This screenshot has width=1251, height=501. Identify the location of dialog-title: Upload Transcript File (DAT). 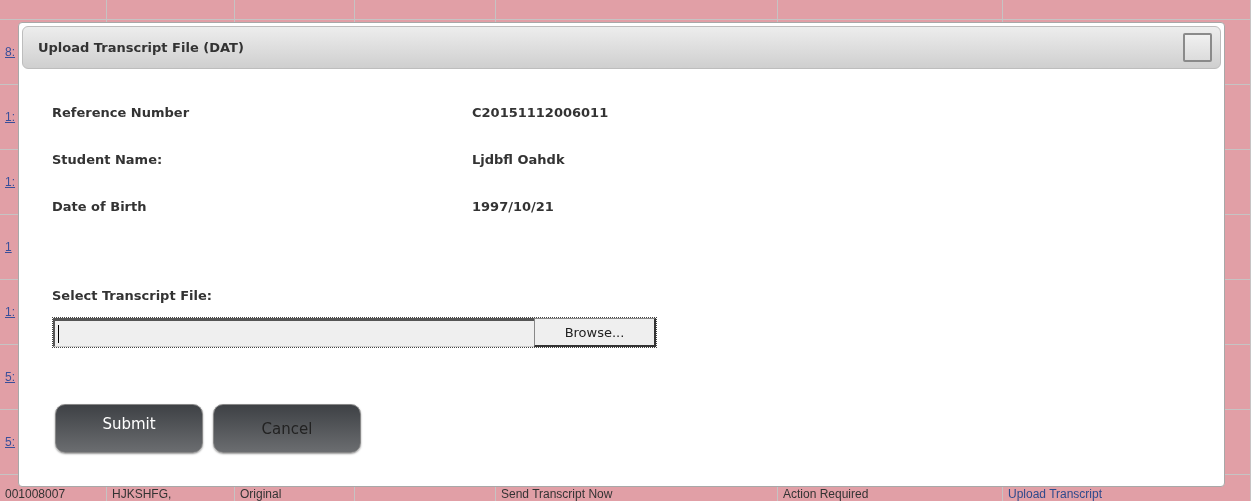
(141, 47).